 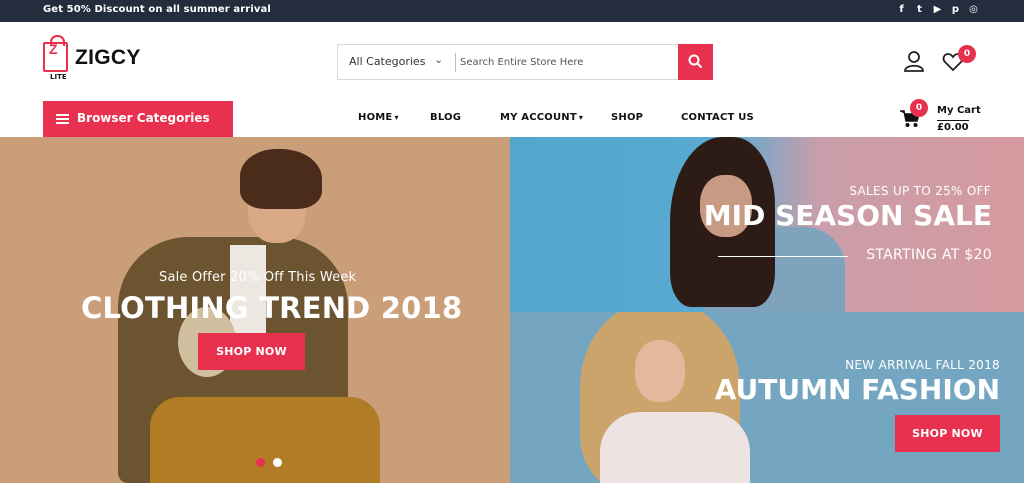 I want to click on banner-title: MID SEASON SALE, so click(x=847, y=215).